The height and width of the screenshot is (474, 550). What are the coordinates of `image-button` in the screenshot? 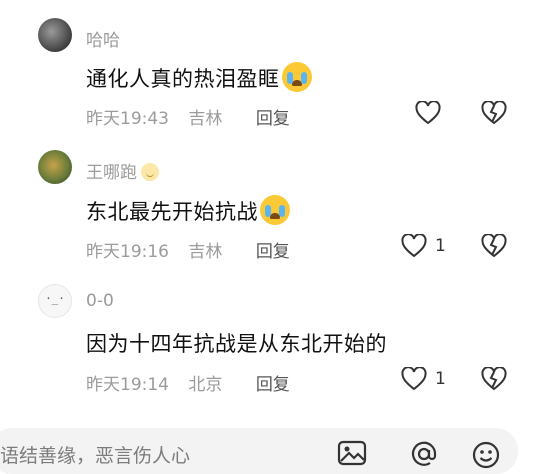 It's located at (352, 453).